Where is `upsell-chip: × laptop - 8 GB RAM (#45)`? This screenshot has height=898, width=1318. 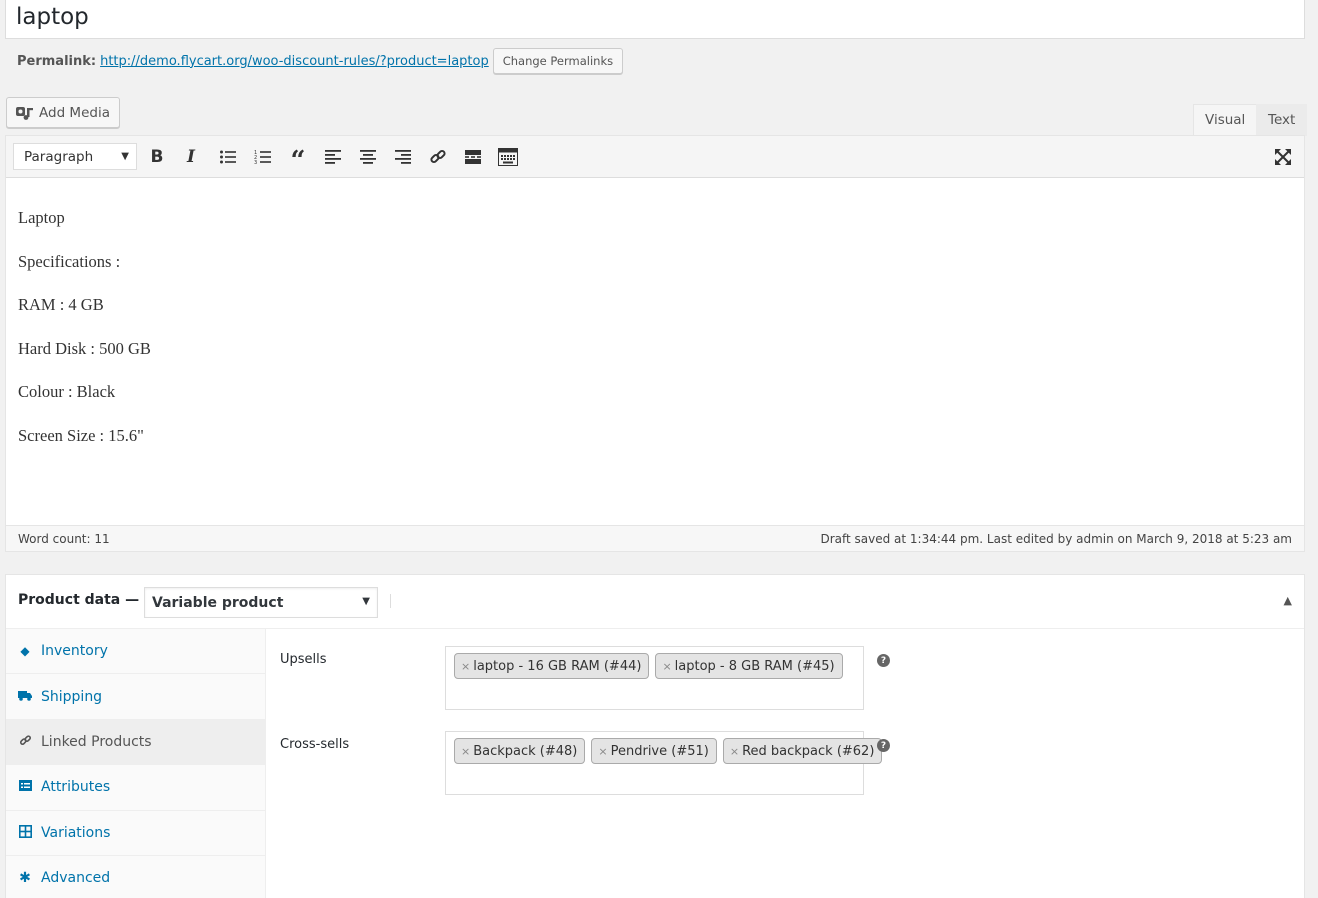 upsell-chip: × laptop - 8 GB RAM (#45) is located at coordinates (749, 666).